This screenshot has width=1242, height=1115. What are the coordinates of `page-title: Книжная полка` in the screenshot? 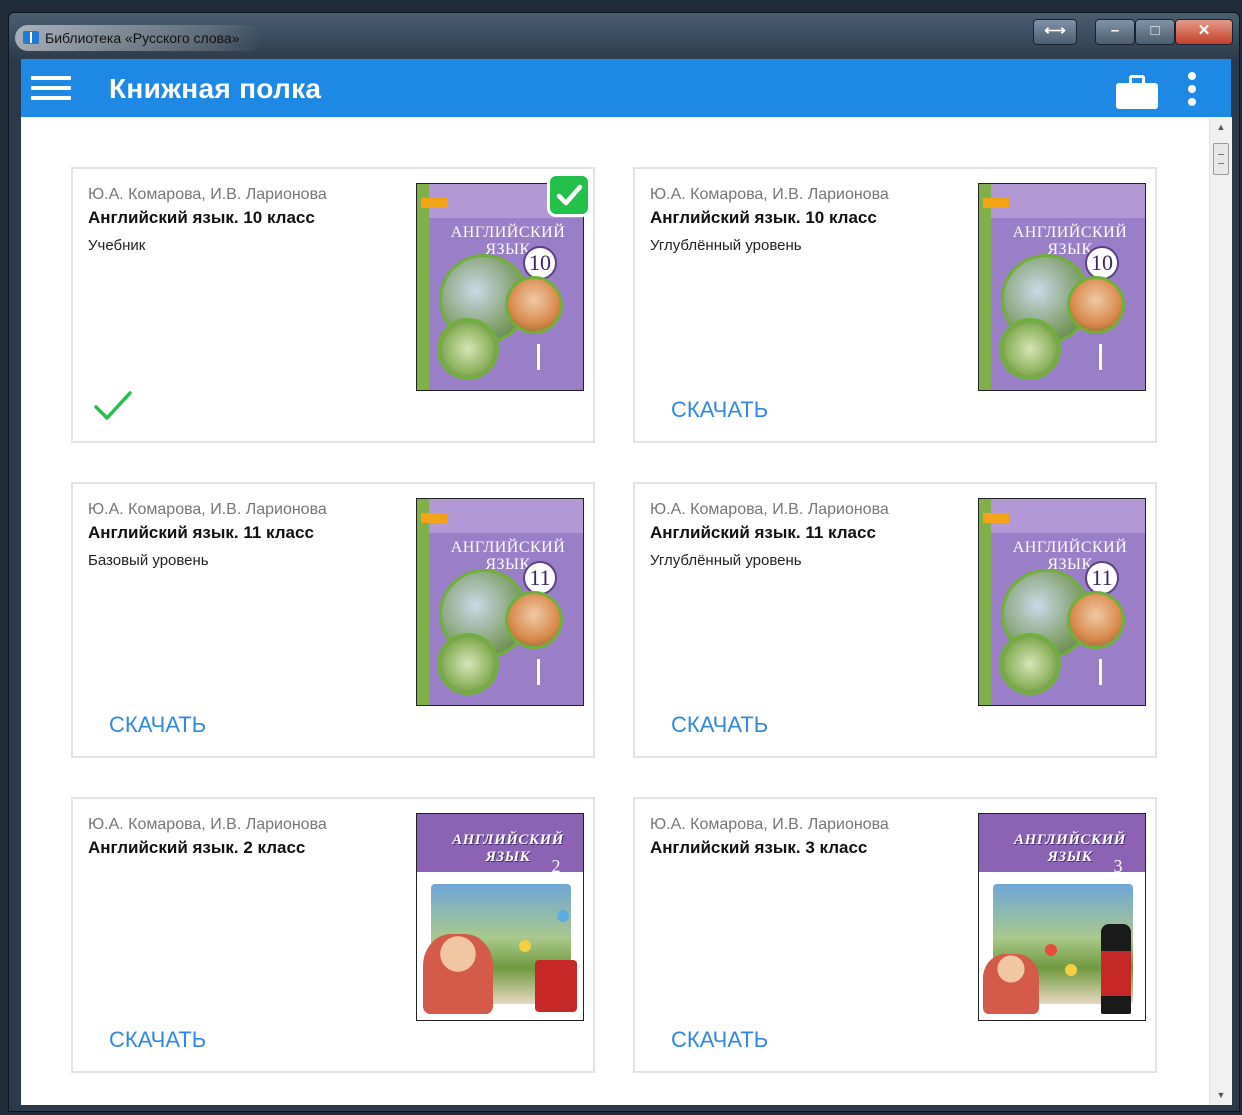 It's located at (215, 88).